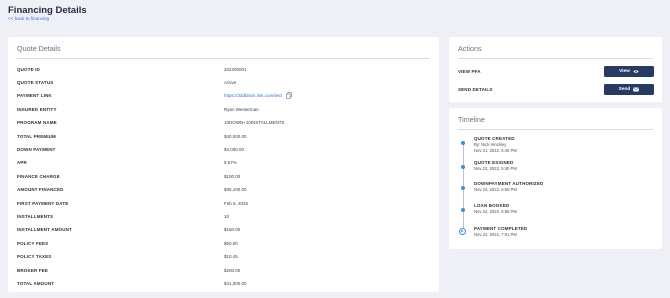 Image resolution: width=670 pixels, height=298 pixels. What do you see at coordinates (28, 18) in the screenshot?
I see `back-to-financing-link: << back to financing` at bounding box center [28, 18].